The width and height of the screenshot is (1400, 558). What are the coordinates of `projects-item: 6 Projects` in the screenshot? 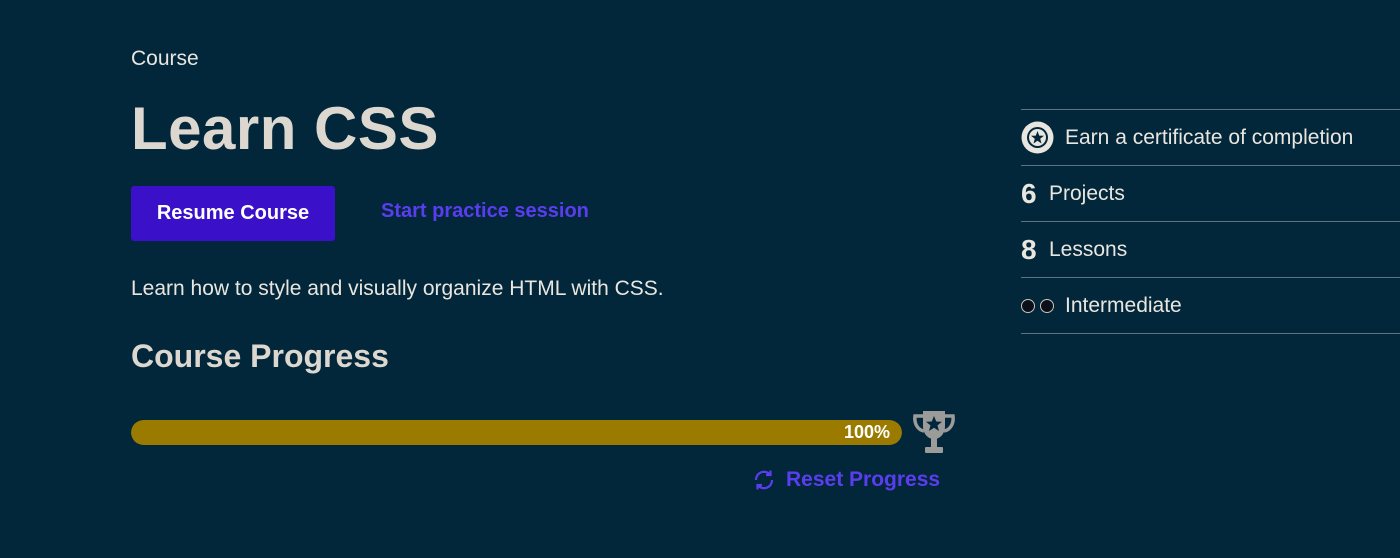 It's located at (1210, 194).